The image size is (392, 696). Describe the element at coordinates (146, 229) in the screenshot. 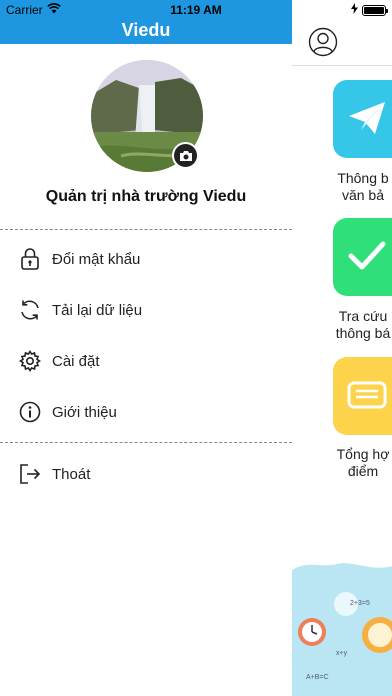

I see `menu-divider-top` at that location.